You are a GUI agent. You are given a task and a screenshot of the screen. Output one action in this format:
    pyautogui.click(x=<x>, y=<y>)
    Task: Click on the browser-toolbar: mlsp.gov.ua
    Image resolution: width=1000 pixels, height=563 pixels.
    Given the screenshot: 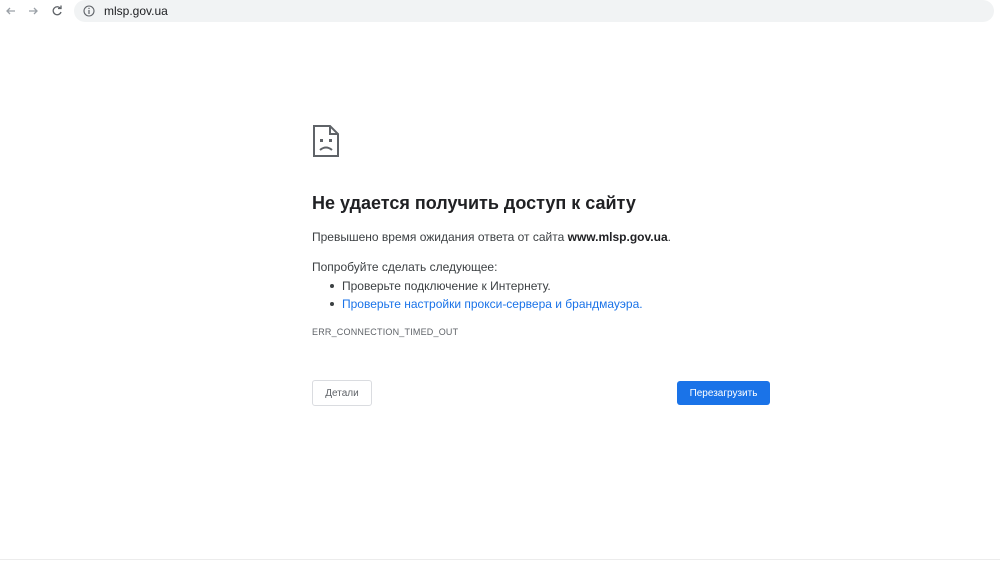 What is the action you would take?
    pyautogui.click(x=500, y=11)
    